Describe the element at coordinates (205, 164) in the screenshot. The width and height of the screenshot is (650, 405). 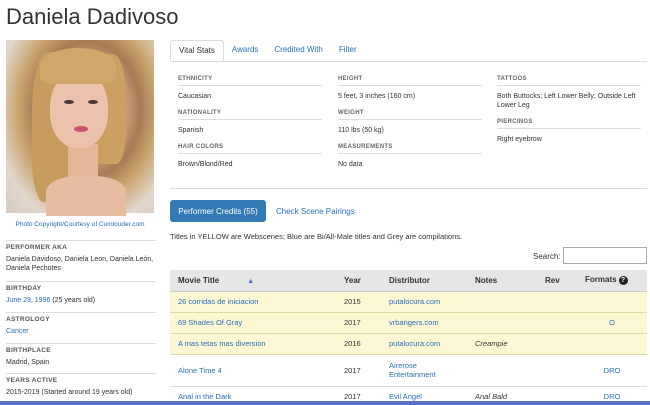
I see `hair-value: Brown/Blond/Red` at that location.